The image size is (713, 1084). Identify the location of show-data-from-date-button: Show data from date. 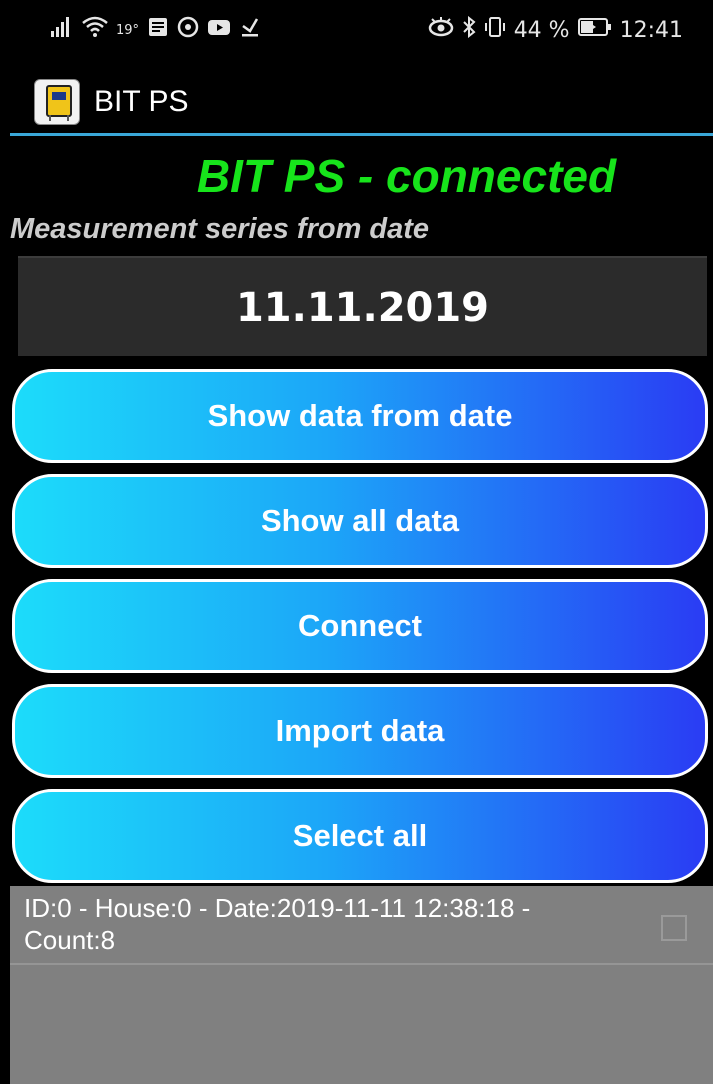
(360, 416).